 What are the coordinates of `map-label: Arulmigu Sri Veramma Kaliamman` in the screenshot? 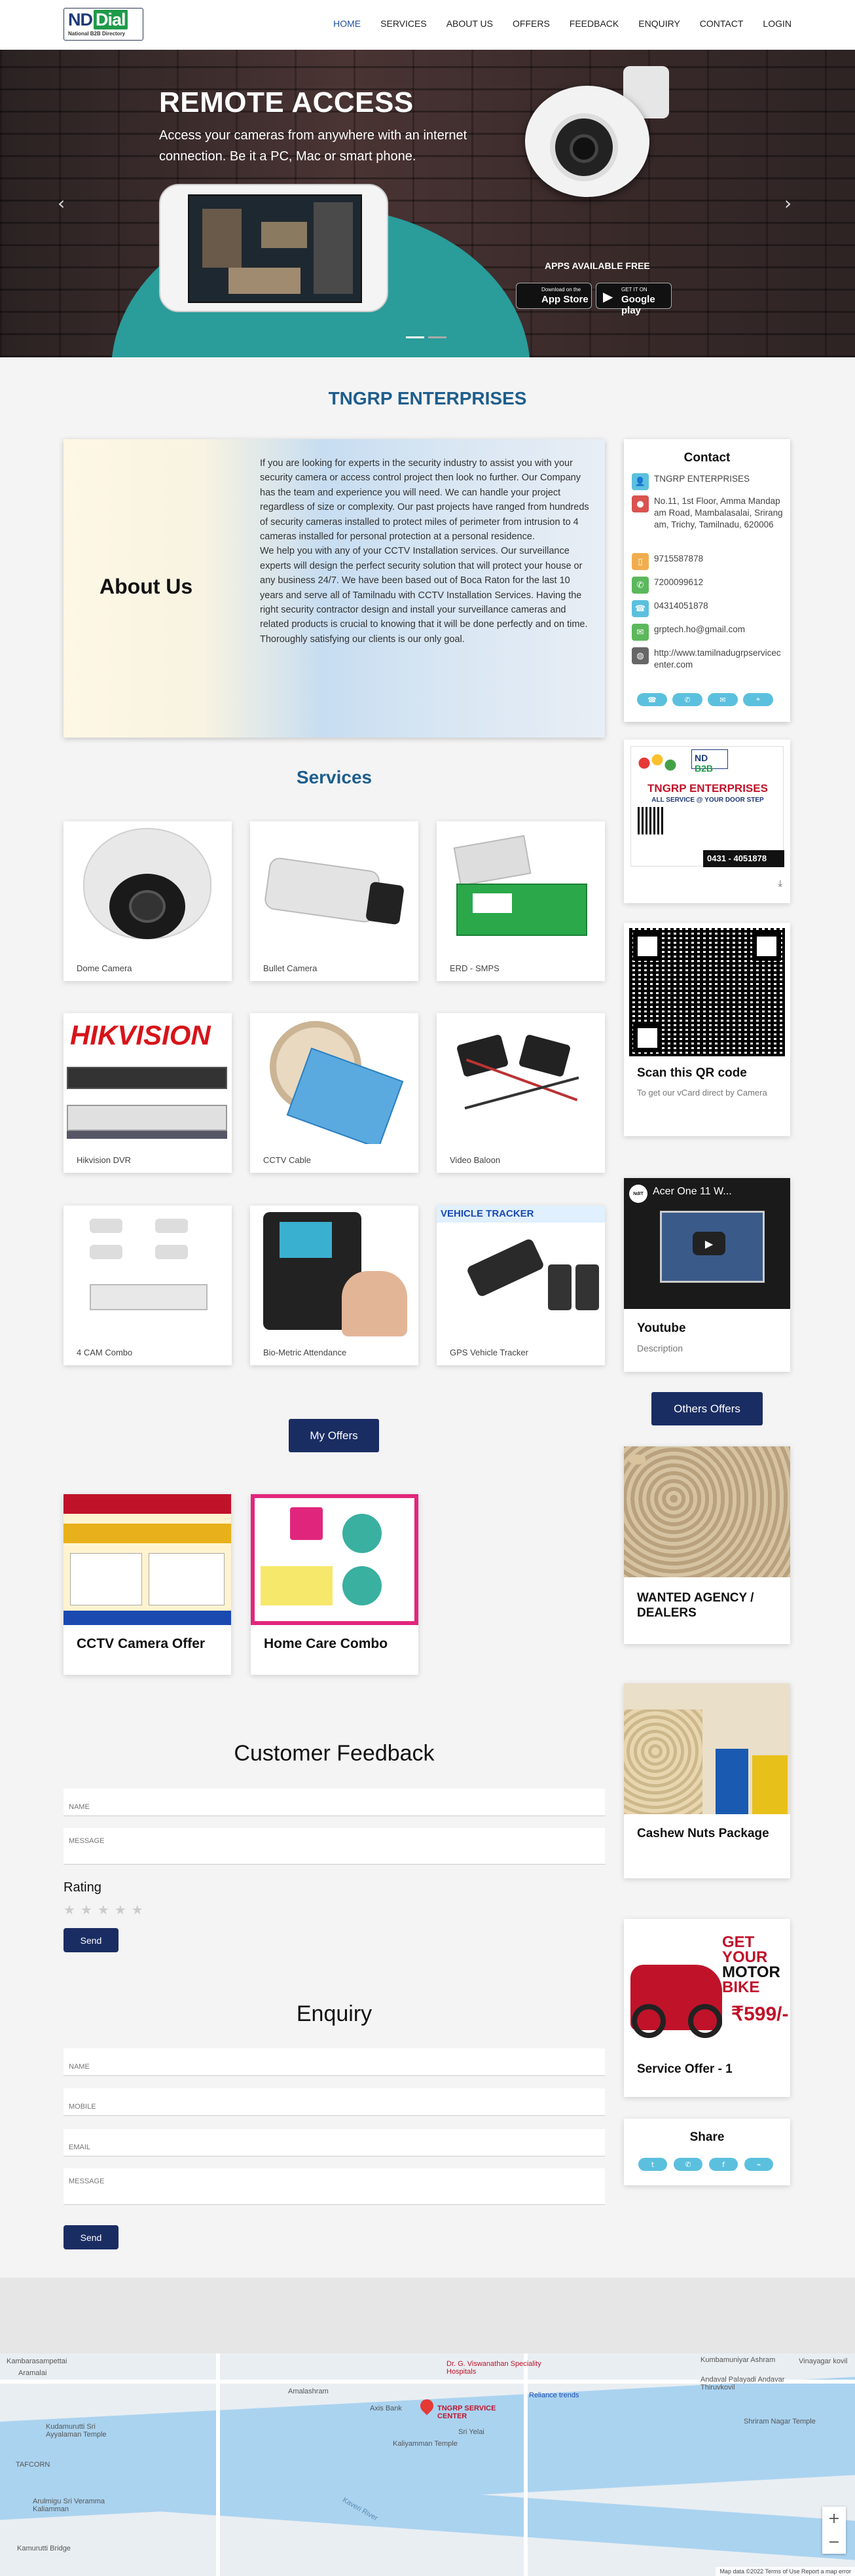 It's located at (69, 2505).